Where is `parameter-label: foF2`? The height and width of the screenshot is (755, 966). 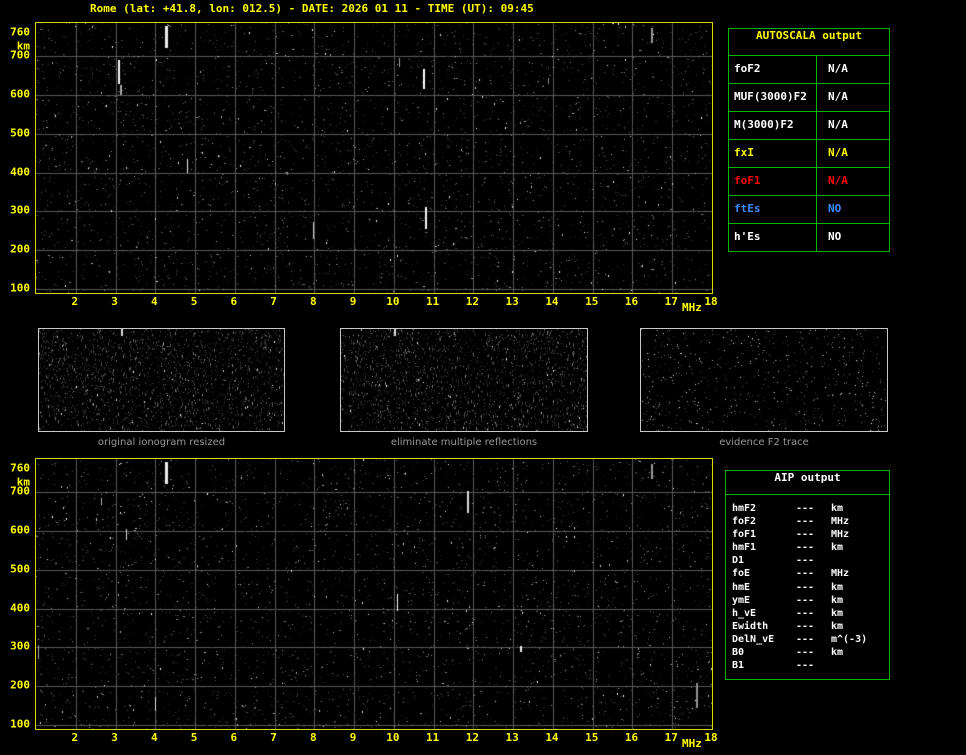 parameter-label: foF2 is located at coordinates (773, 69).